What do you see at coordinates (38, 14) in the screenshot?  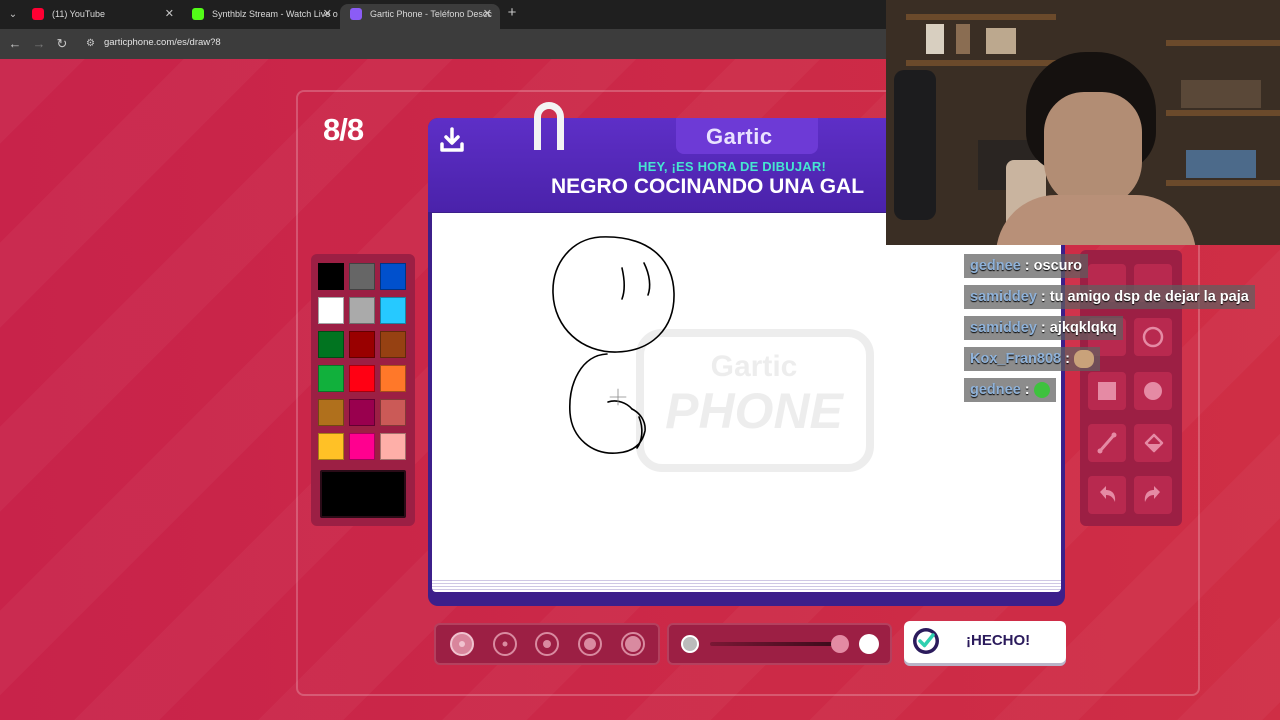 I see `youtube-icon` at bounding box center [38, 14].